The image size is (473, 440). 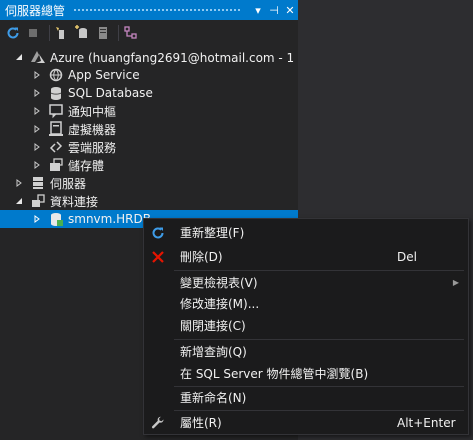 I want to click on menu-item-label: 屬性(R), so click(x=201, y=423).